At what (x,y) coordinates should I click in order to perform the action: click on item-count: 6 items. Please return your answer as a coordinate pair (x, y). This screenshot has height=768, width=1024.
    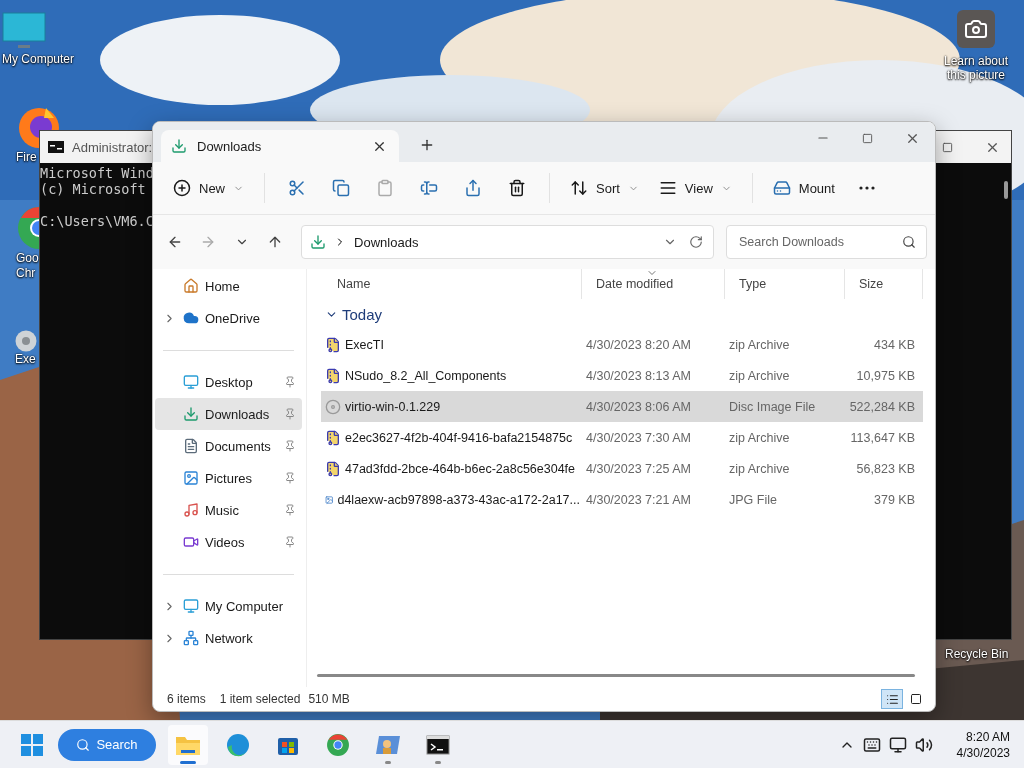
    Looking at the image, I should click on (186, 699).